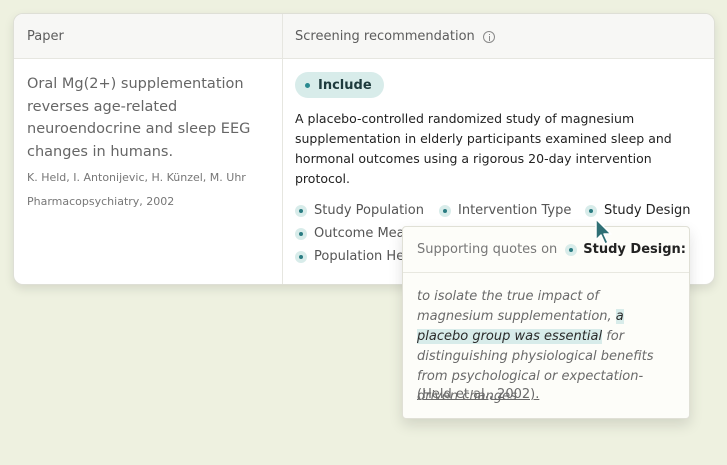  I want to click on criterion-population-health: Population He, so click(349, 256).